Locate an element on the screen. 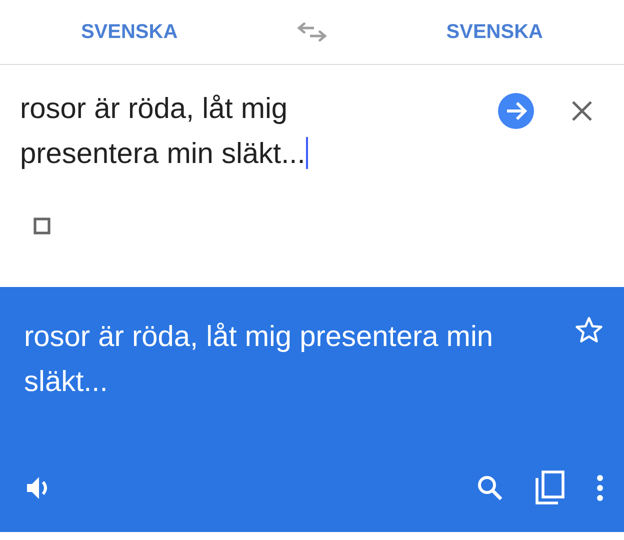  star-icon is located at coordinates (589, 330).